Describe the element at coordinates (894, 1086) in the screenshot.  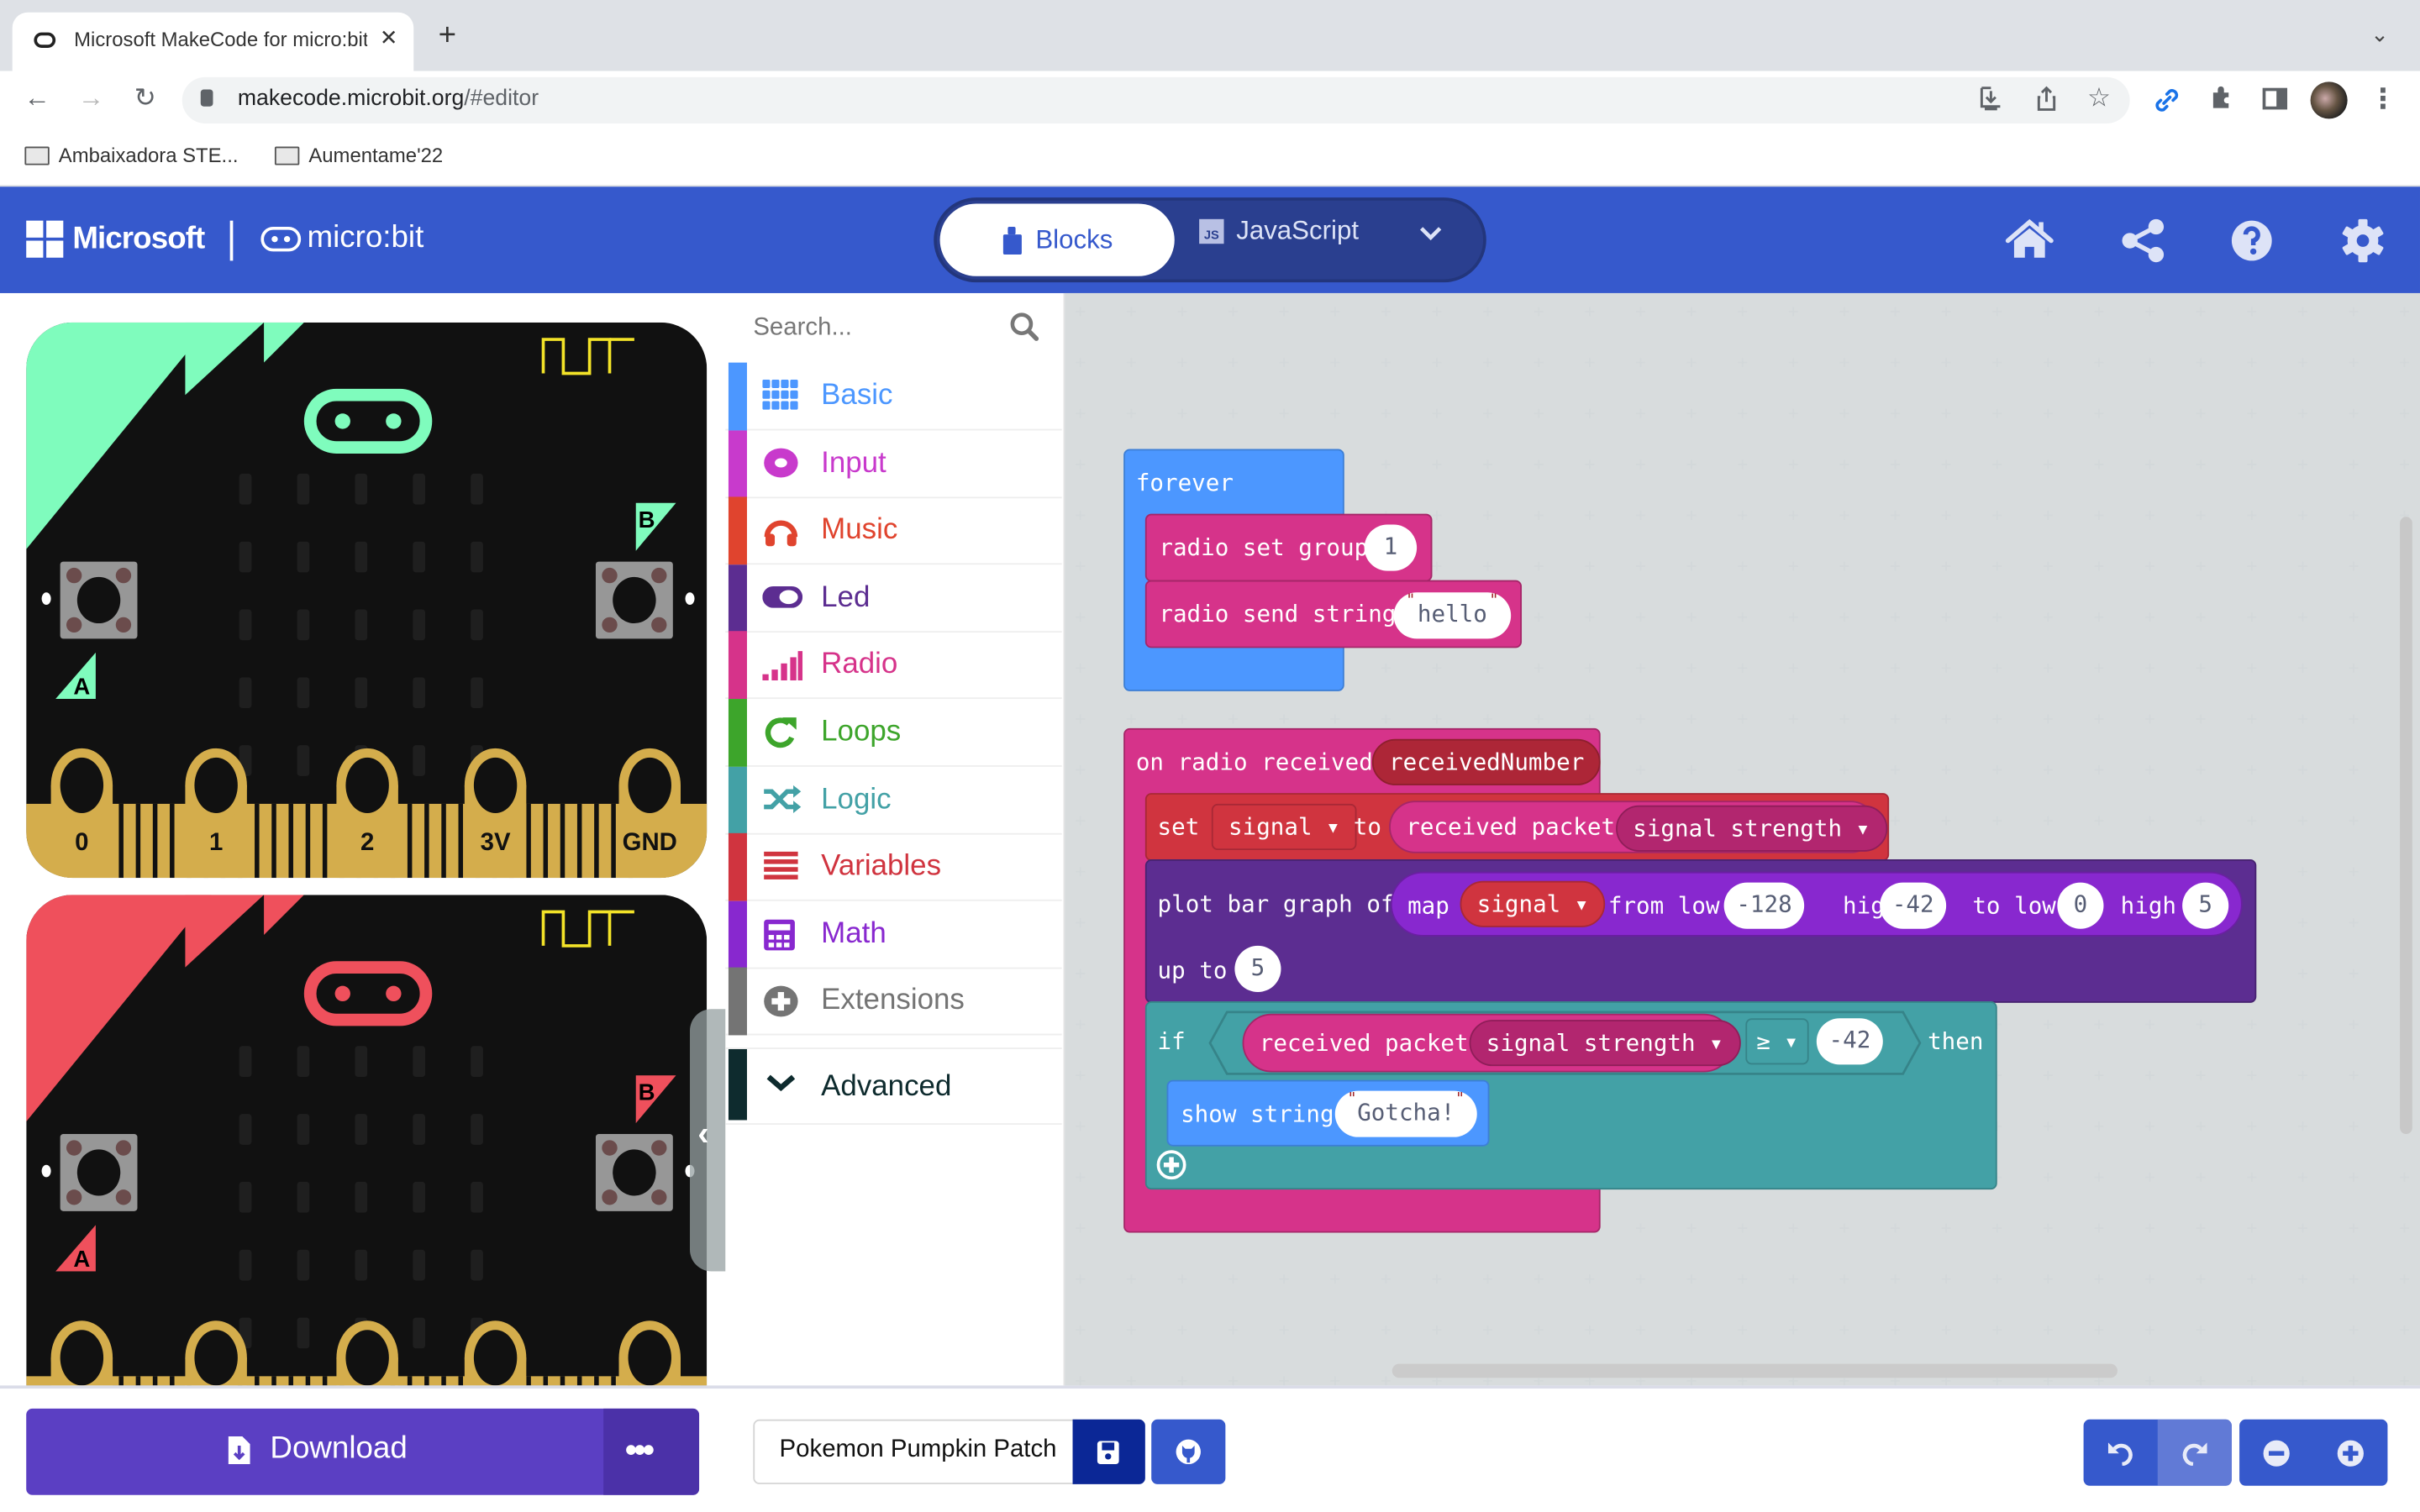
I see `toolbox-category-advanced: Advanced` at that location.